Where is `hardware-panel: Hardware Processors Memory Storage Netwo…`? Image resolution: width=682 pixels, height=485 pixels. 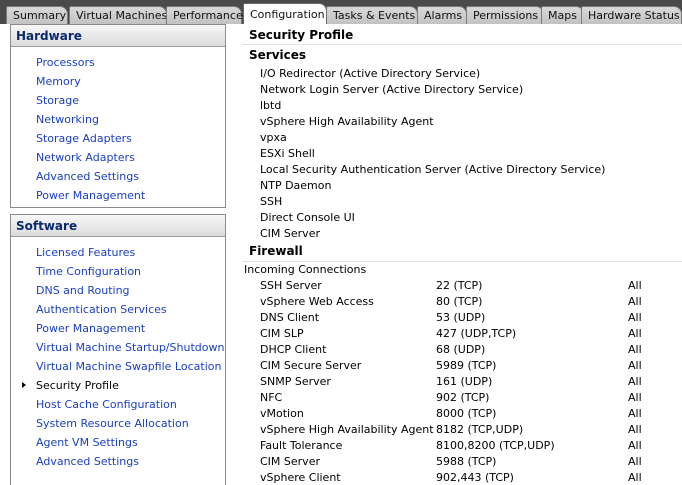 hardware-panel: Hardware Processors Memory Storage Netwo… is located at coordinates (118, 116).